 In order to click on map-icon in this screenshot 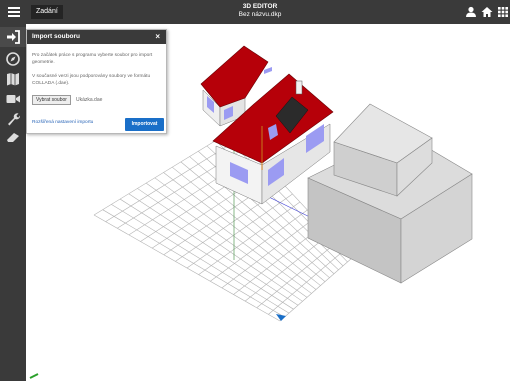, I will do `click(13, 79)`.